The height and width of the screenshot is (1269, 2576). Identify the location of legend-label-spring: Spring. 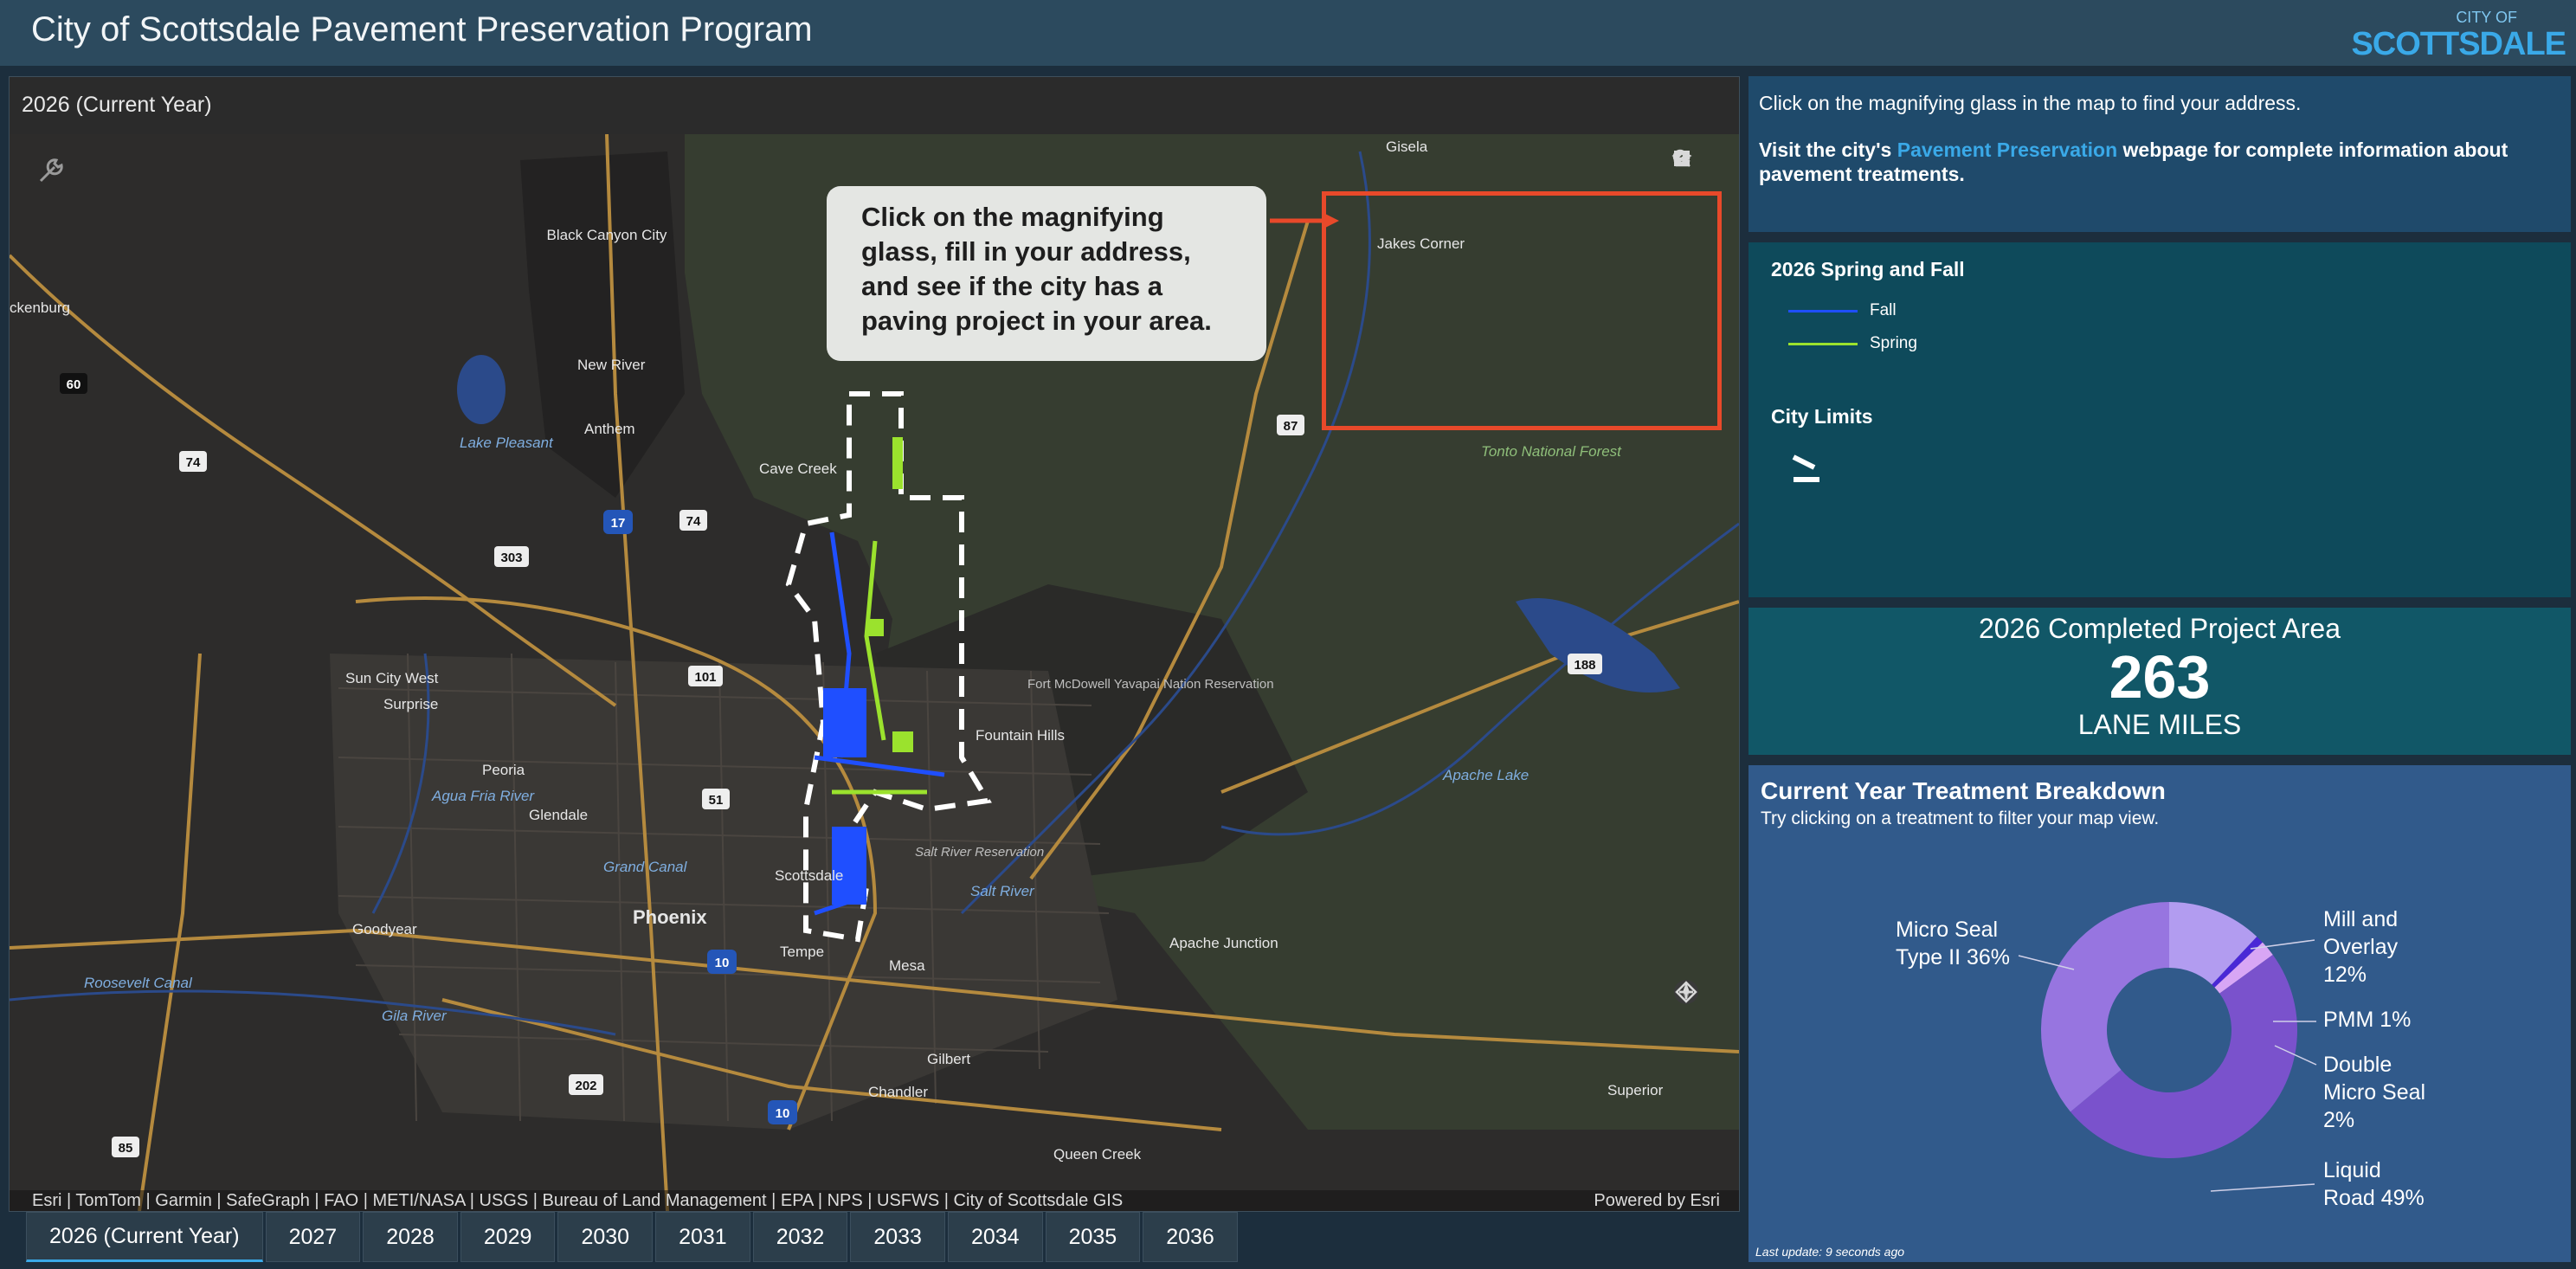
(1893, 343).